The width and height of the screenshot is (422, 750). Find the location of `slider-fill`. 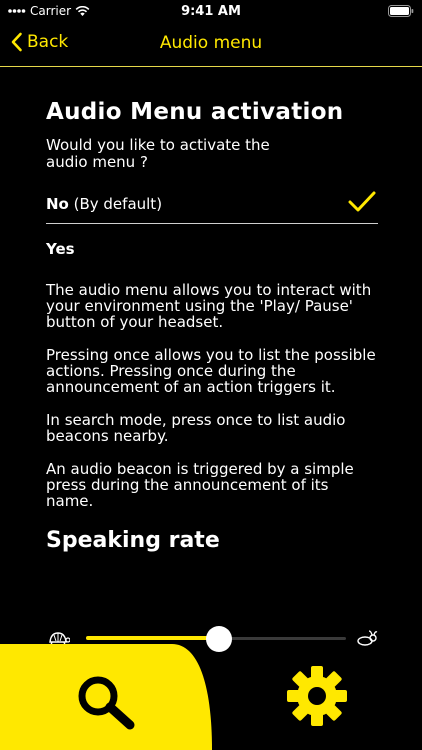

slider-fill is located at coordinates (152, 638).